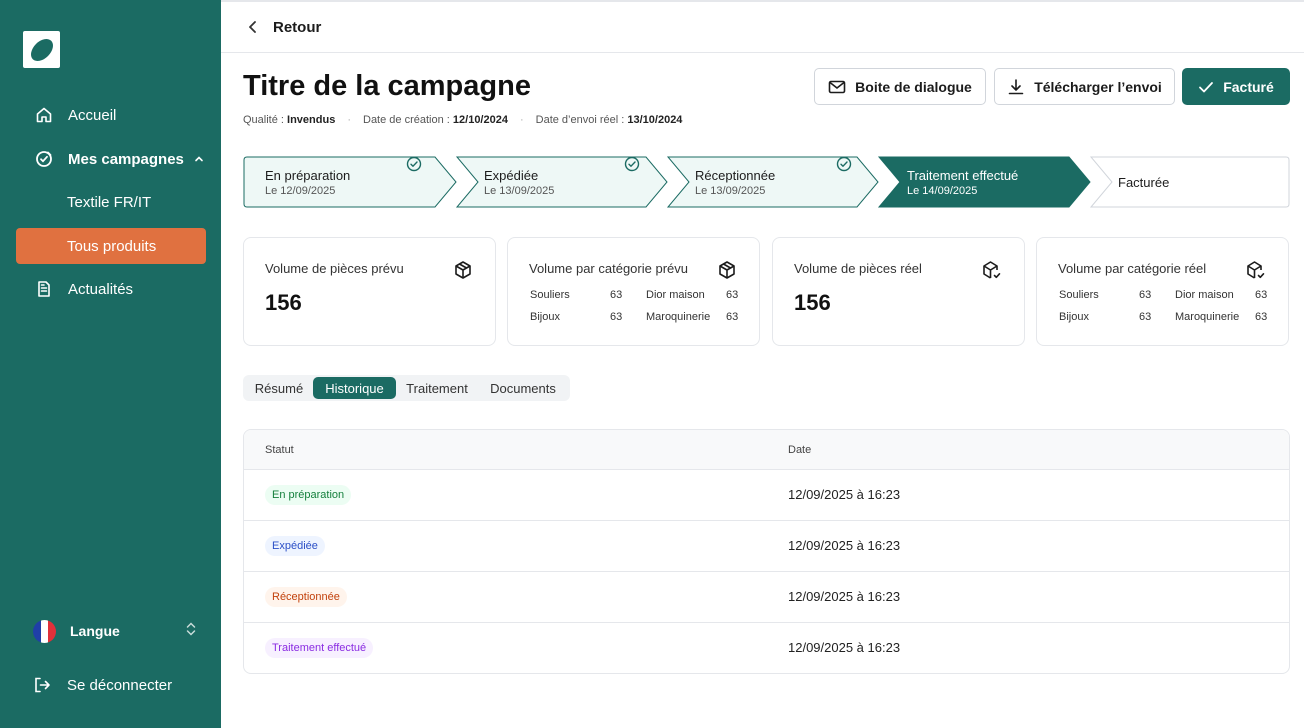 Image resolution: width=1304 pixels, height=728 pixels. Describe the element at coordinates (101, 289) in the screenshot. I see `sidebar-item-label: Actualités` at that location.